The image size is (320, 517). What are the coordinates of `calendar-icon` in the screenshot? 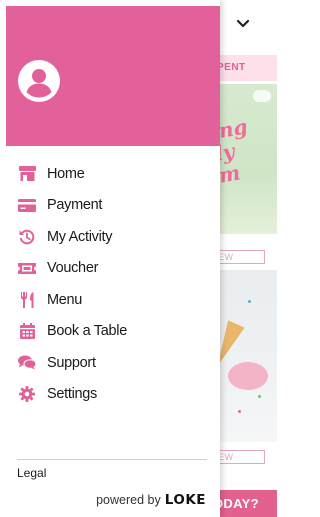 It's located at (27, 331).